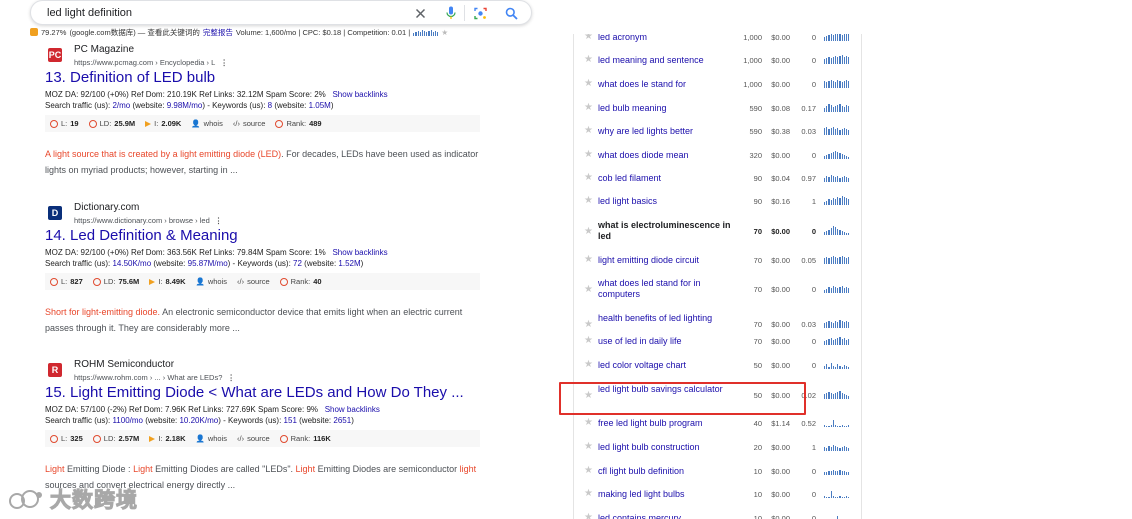 The height and width of the screenshot is (519, 1132). I want to click on keyword-row: ★ led color voltage chart 50 $0.00 0, so click(717, 365).